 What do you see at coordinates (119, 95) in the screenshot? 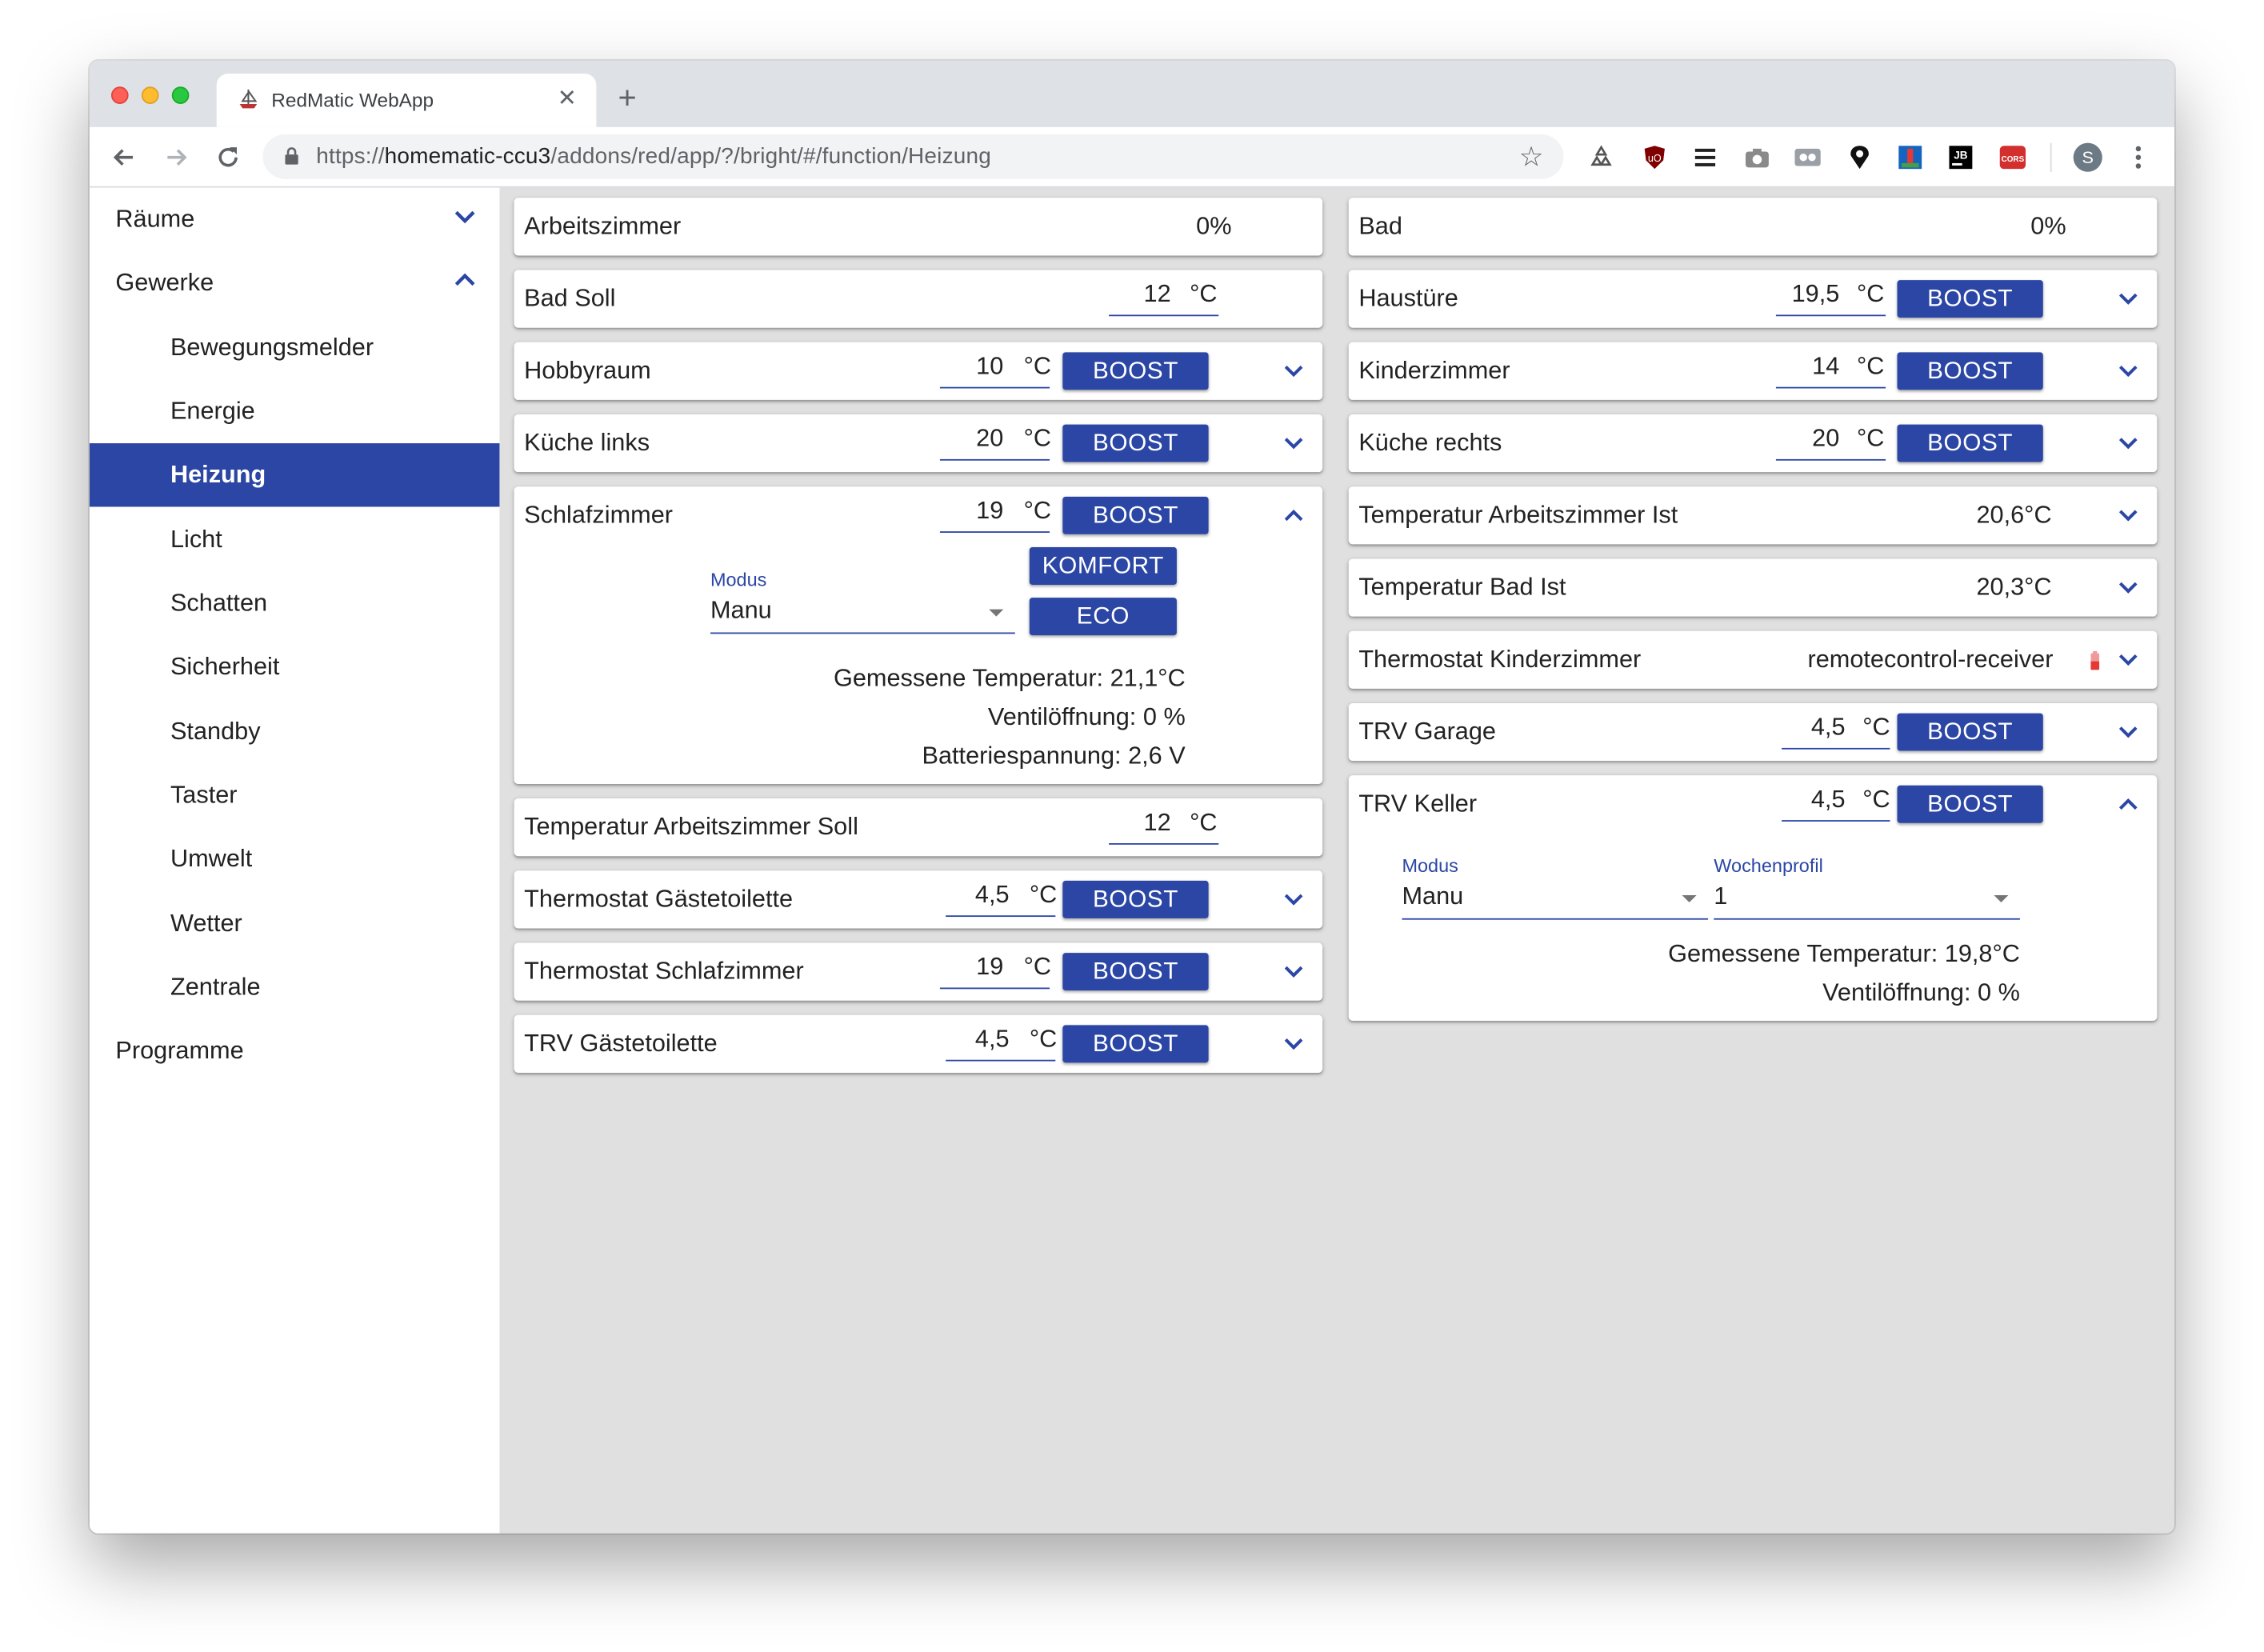
I see `window-close-button` at bounding box center [119, 95].